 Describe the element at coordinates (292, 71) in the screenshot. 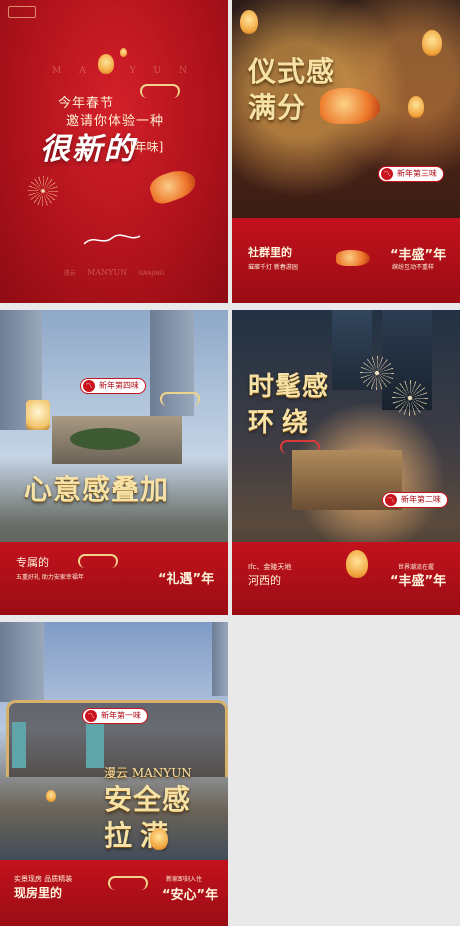

I see `headline-line-1: 仪式感` at that location.